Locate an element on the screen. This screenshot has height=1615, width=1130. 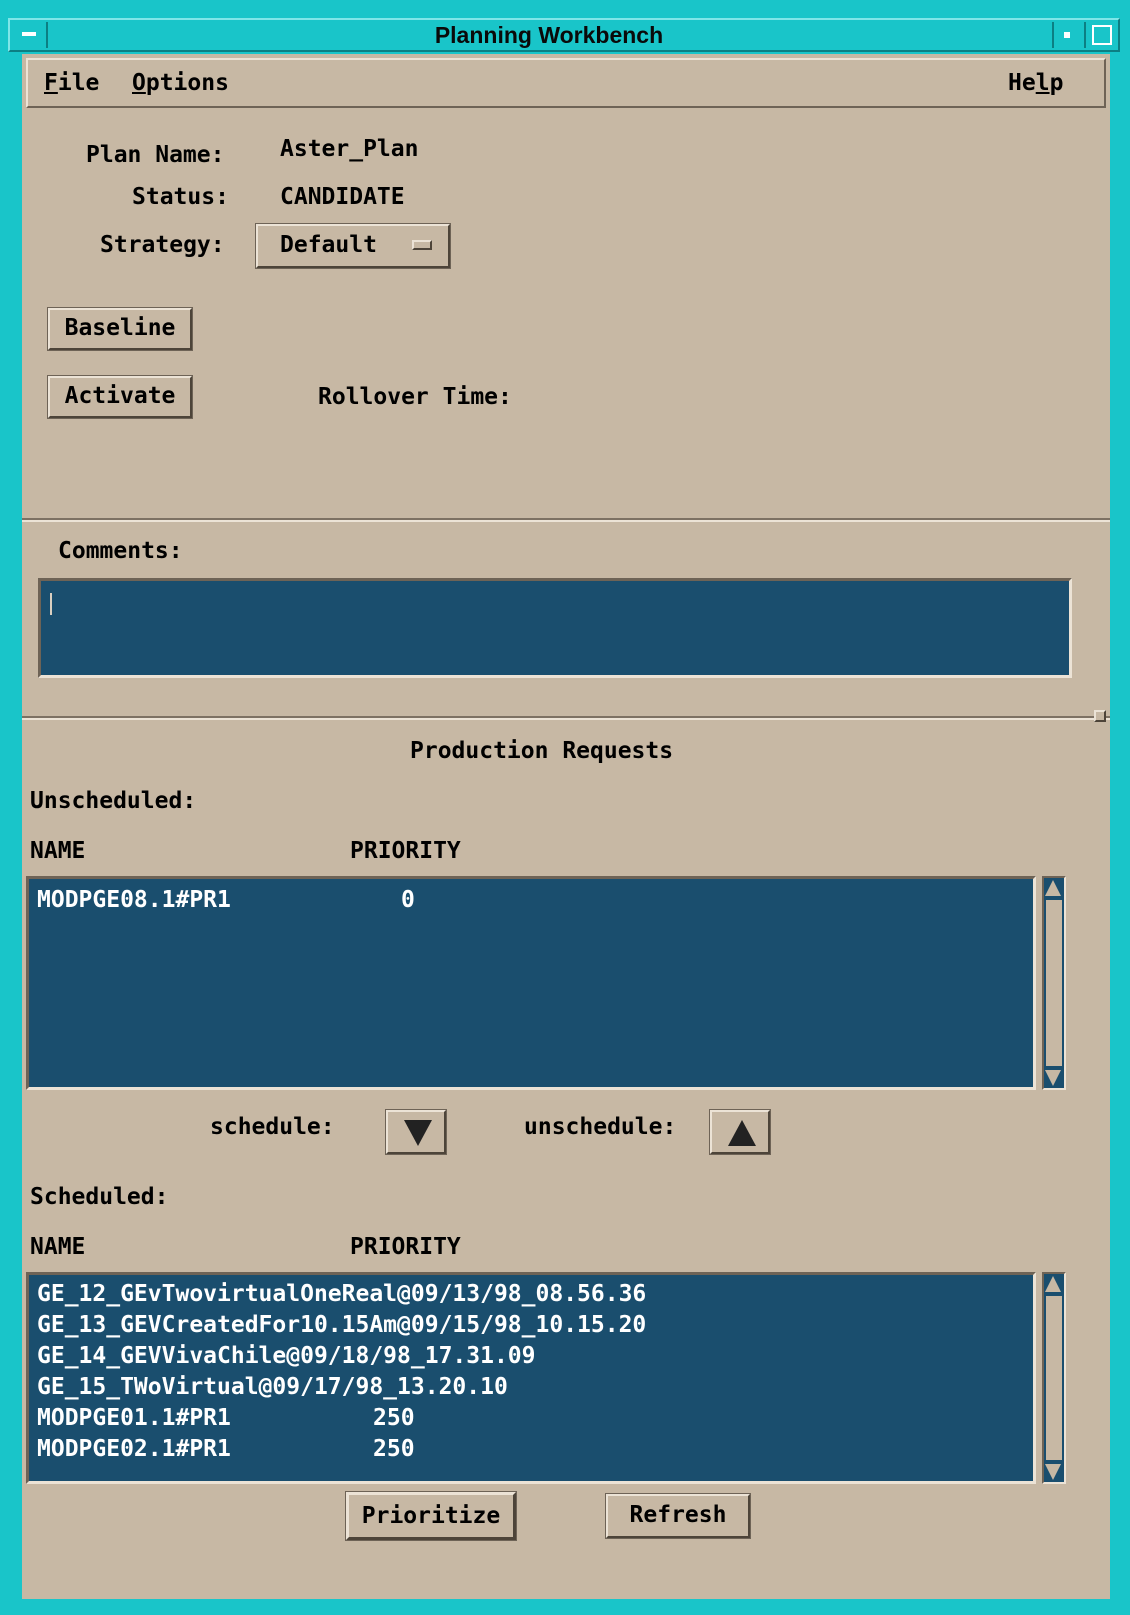
unschedule-button is located at coordinates (740, 1132).